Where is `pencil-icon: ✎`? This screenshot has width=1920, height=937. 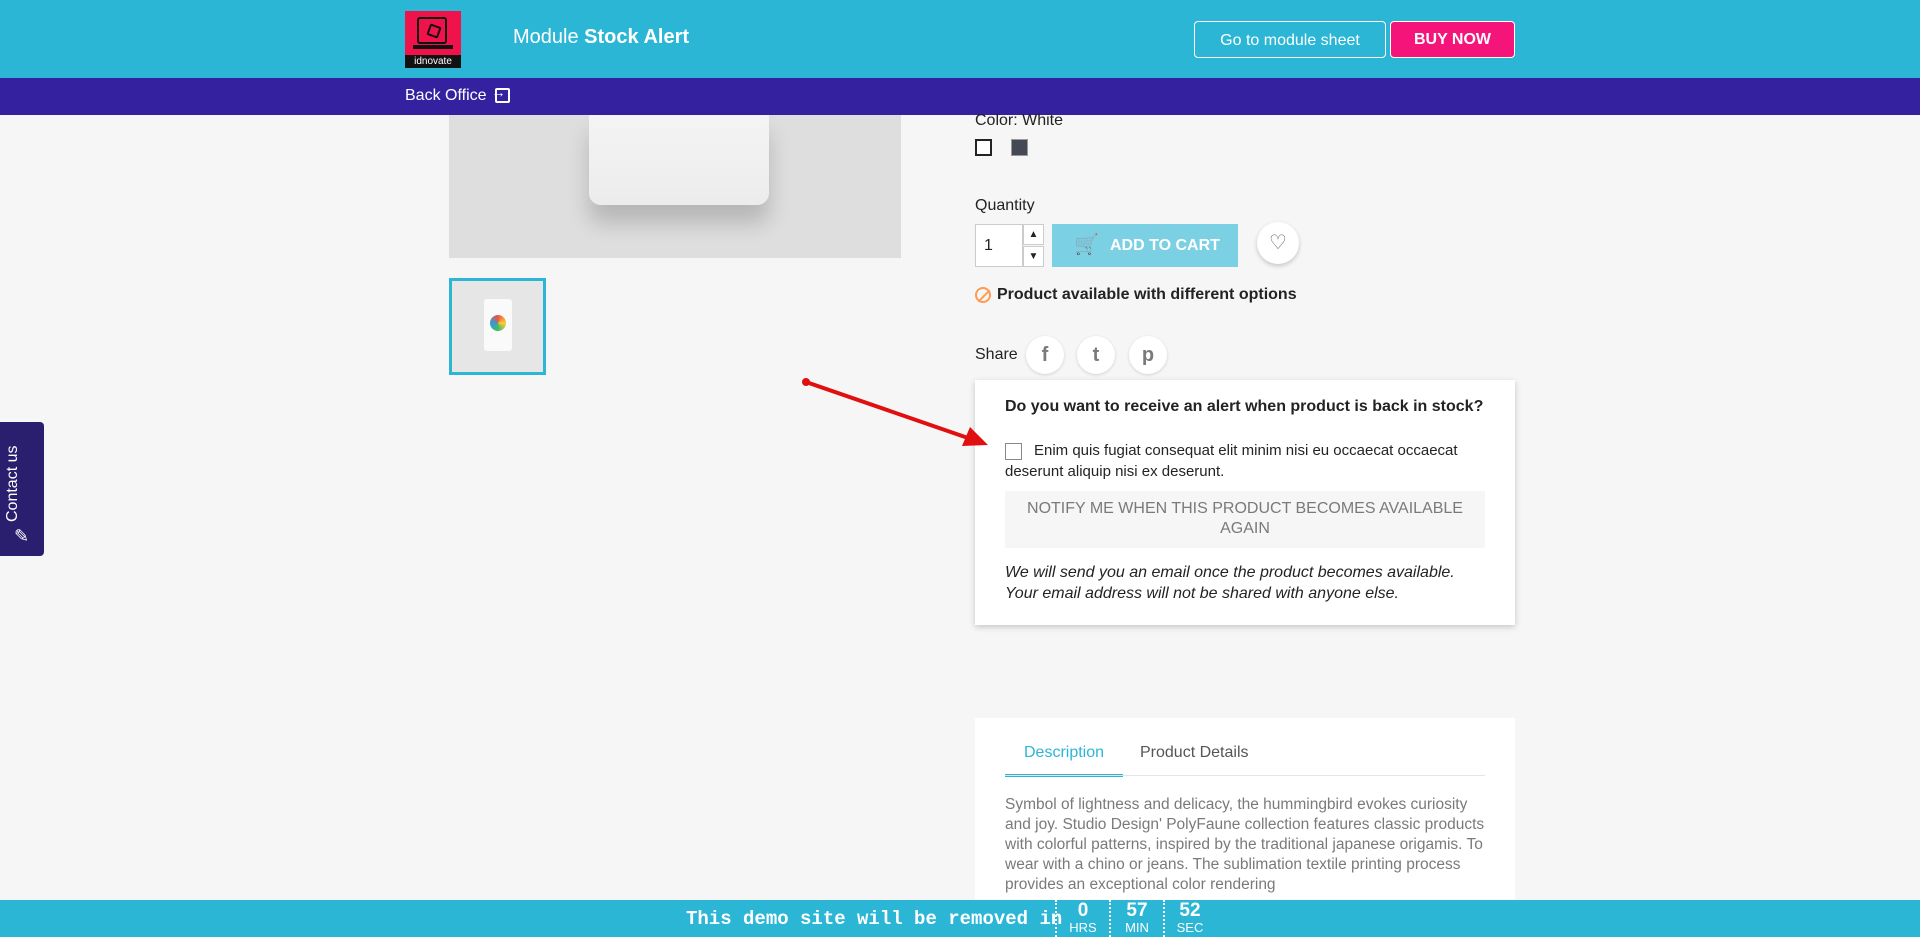
pencil-icon: ✎ is located at coordinates (22, 536).